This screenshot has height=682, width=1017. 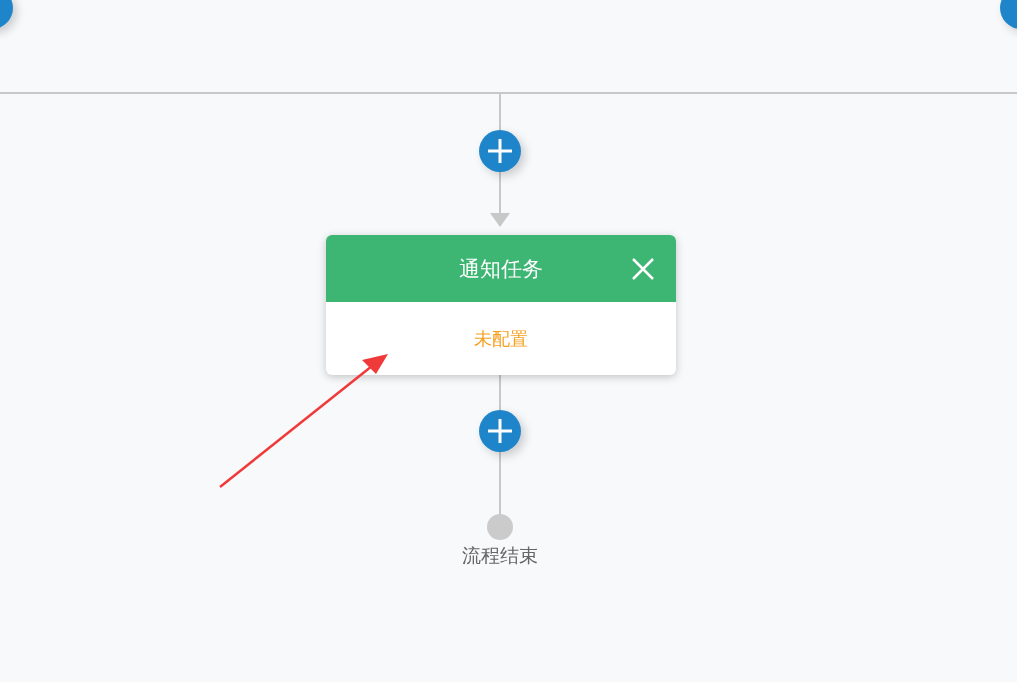 What do you see at coordinates (501, 338) in the screenshot?
I see `node-status: 未配置` at bounding box center [501, 338].